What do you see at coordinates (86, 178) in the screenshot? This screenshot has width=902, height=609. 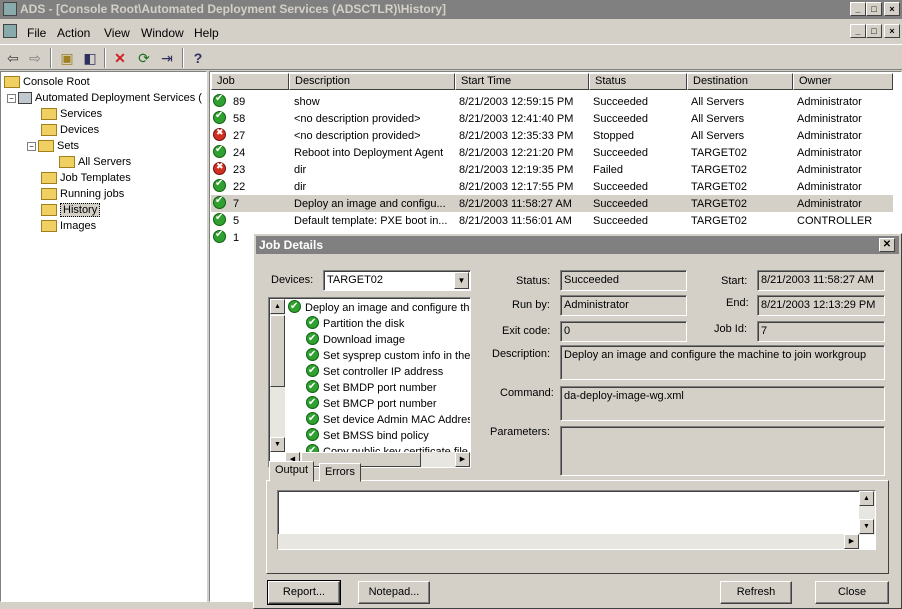 I see `tree-item-job-templates: Job Templates` at bounding box center [86, 178].